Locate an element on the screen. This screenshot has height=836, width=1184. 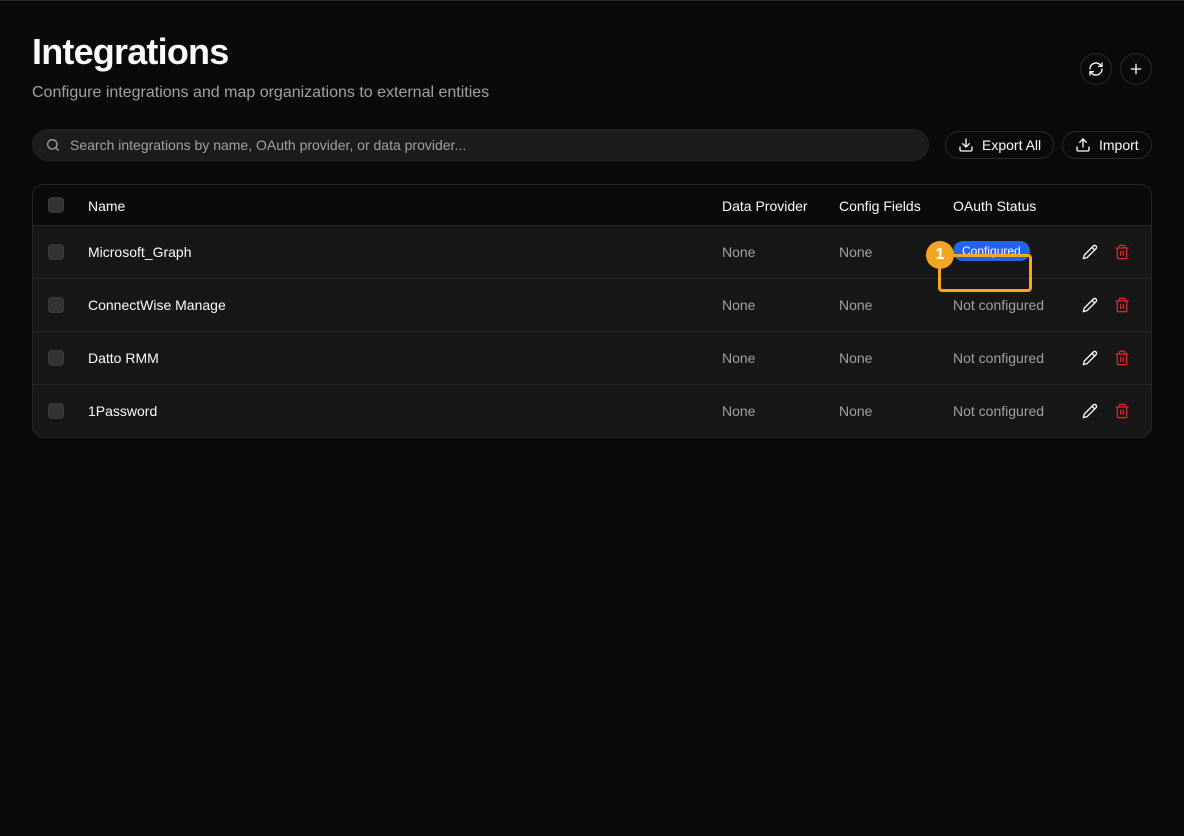
search-bar is located at coordinates (480, 145).